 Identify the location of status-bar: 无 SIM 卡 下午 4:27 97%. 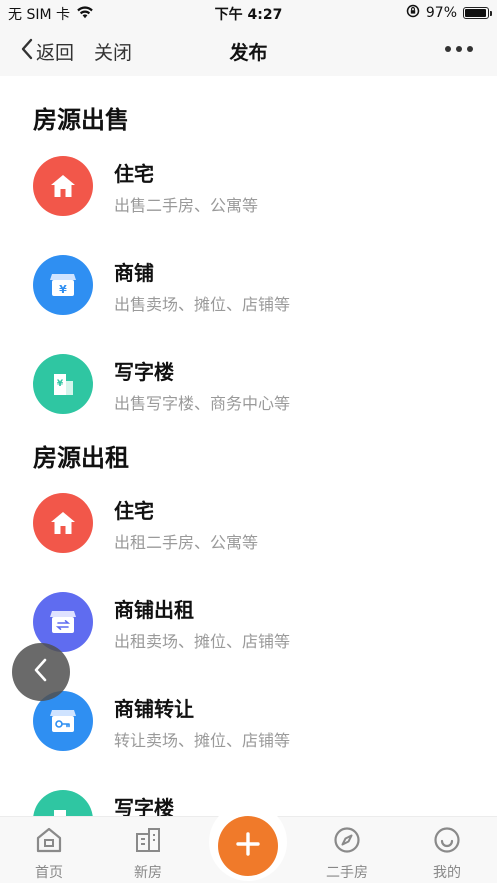
(248, 13).